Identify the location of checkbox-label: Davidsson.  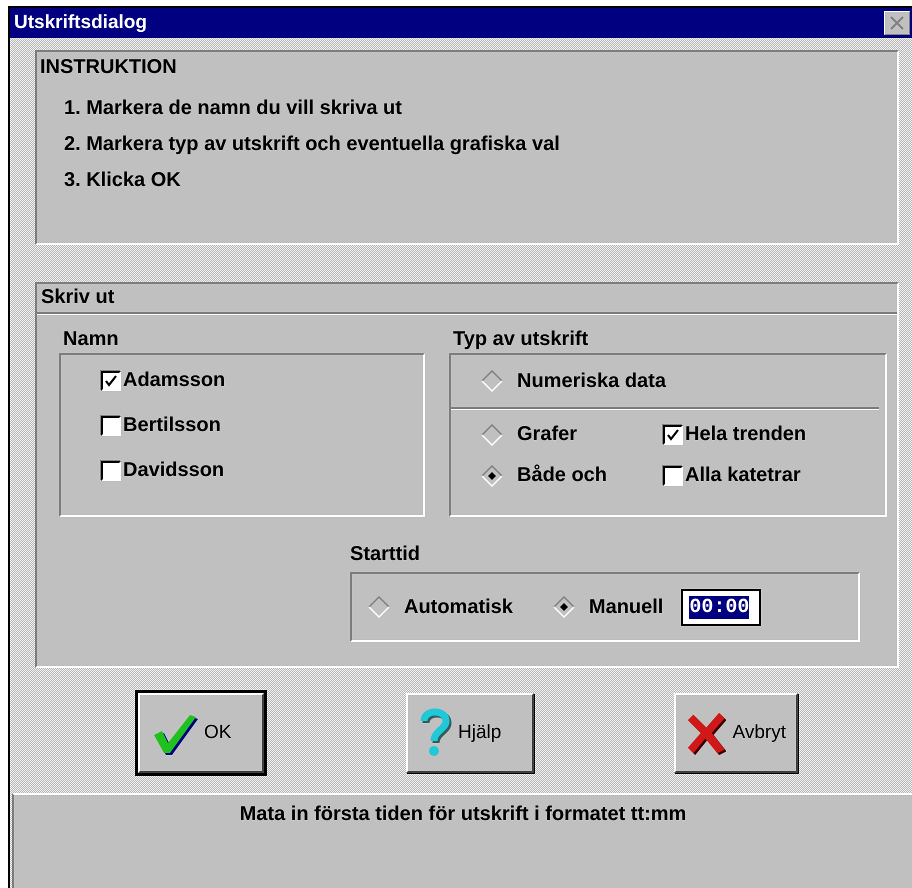
(173, 470).